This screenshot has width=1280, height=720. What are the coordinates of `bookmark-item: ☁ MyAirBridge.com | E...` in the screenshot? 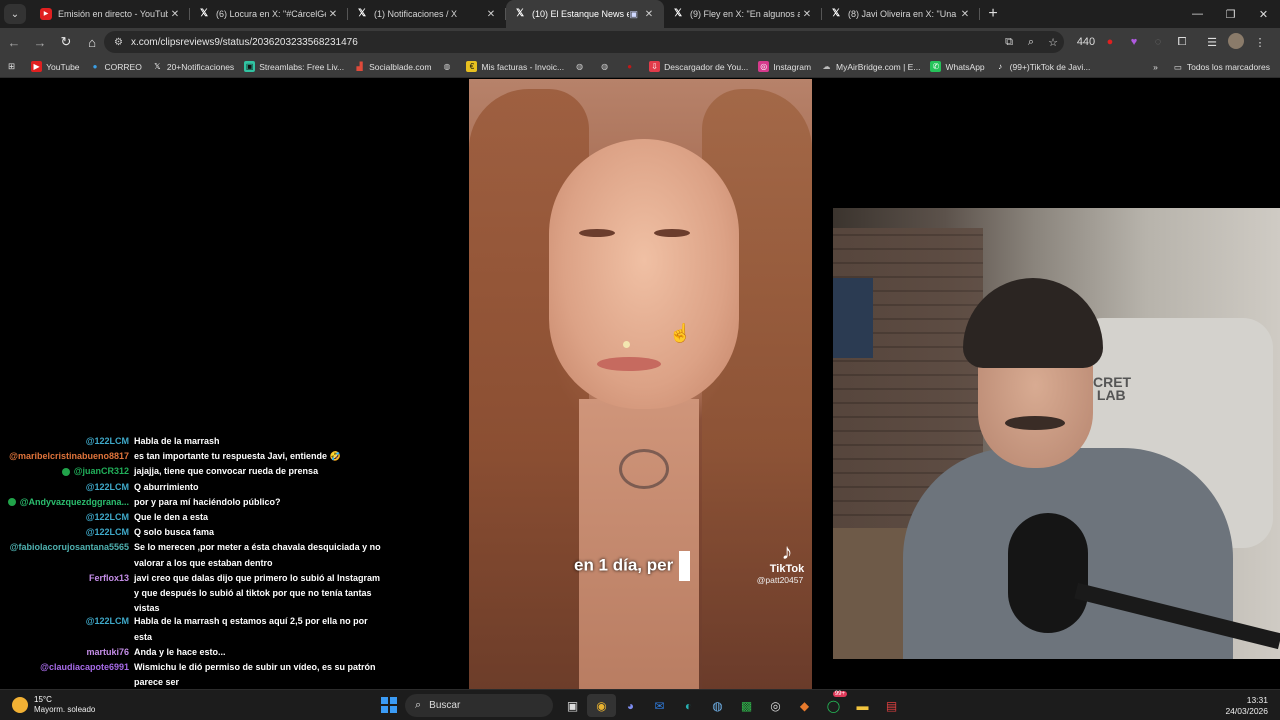 It's located at (871, 66).